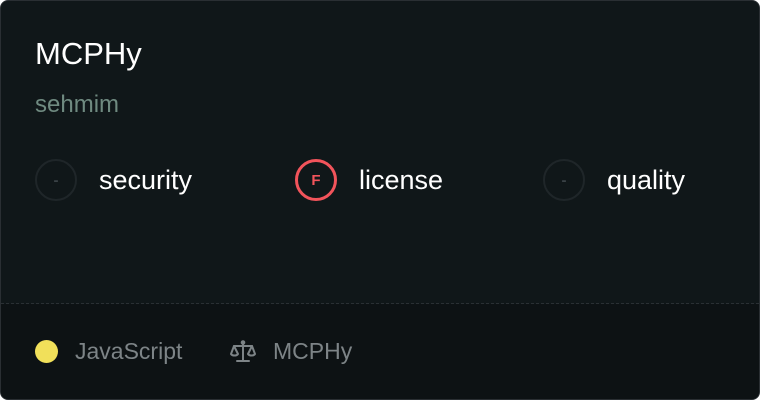 The image size is (760, 400). Describe the element at coordinates (88, 54) in the screenshot. I see `package-title: MCPHy` at that location.